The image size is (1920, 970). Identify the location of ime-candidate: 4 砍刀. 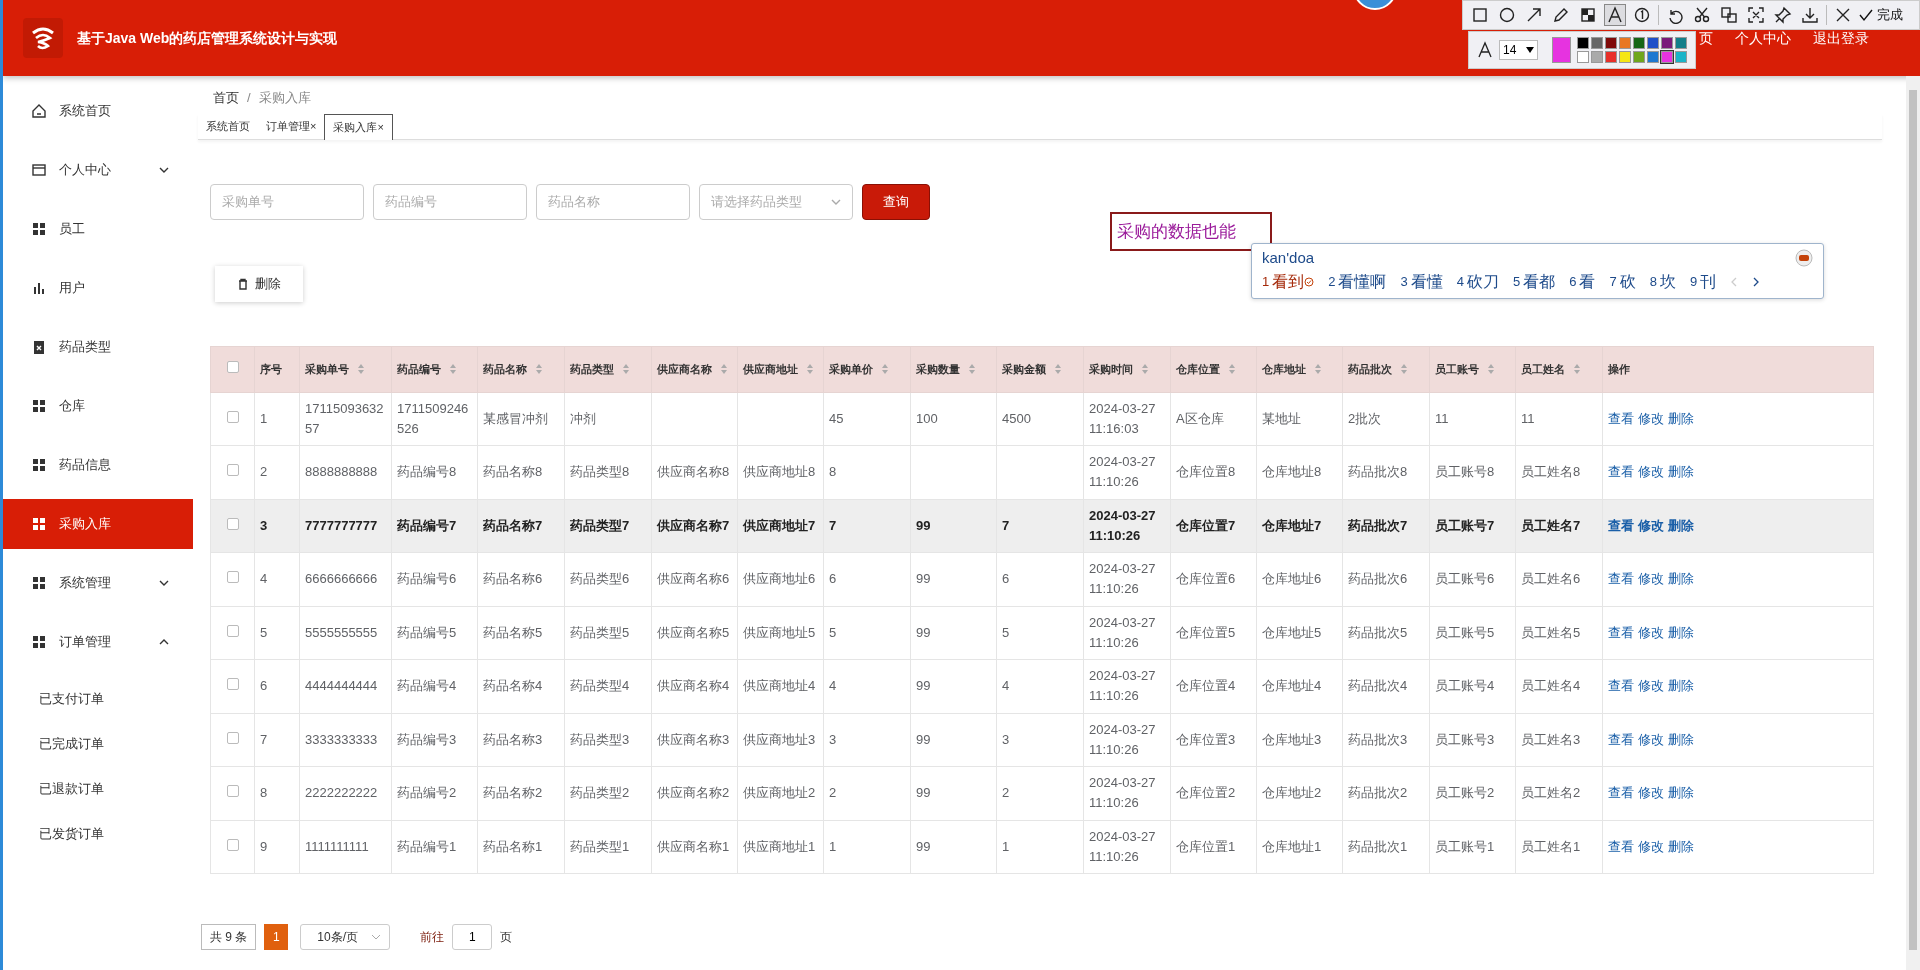
(1477, 281).